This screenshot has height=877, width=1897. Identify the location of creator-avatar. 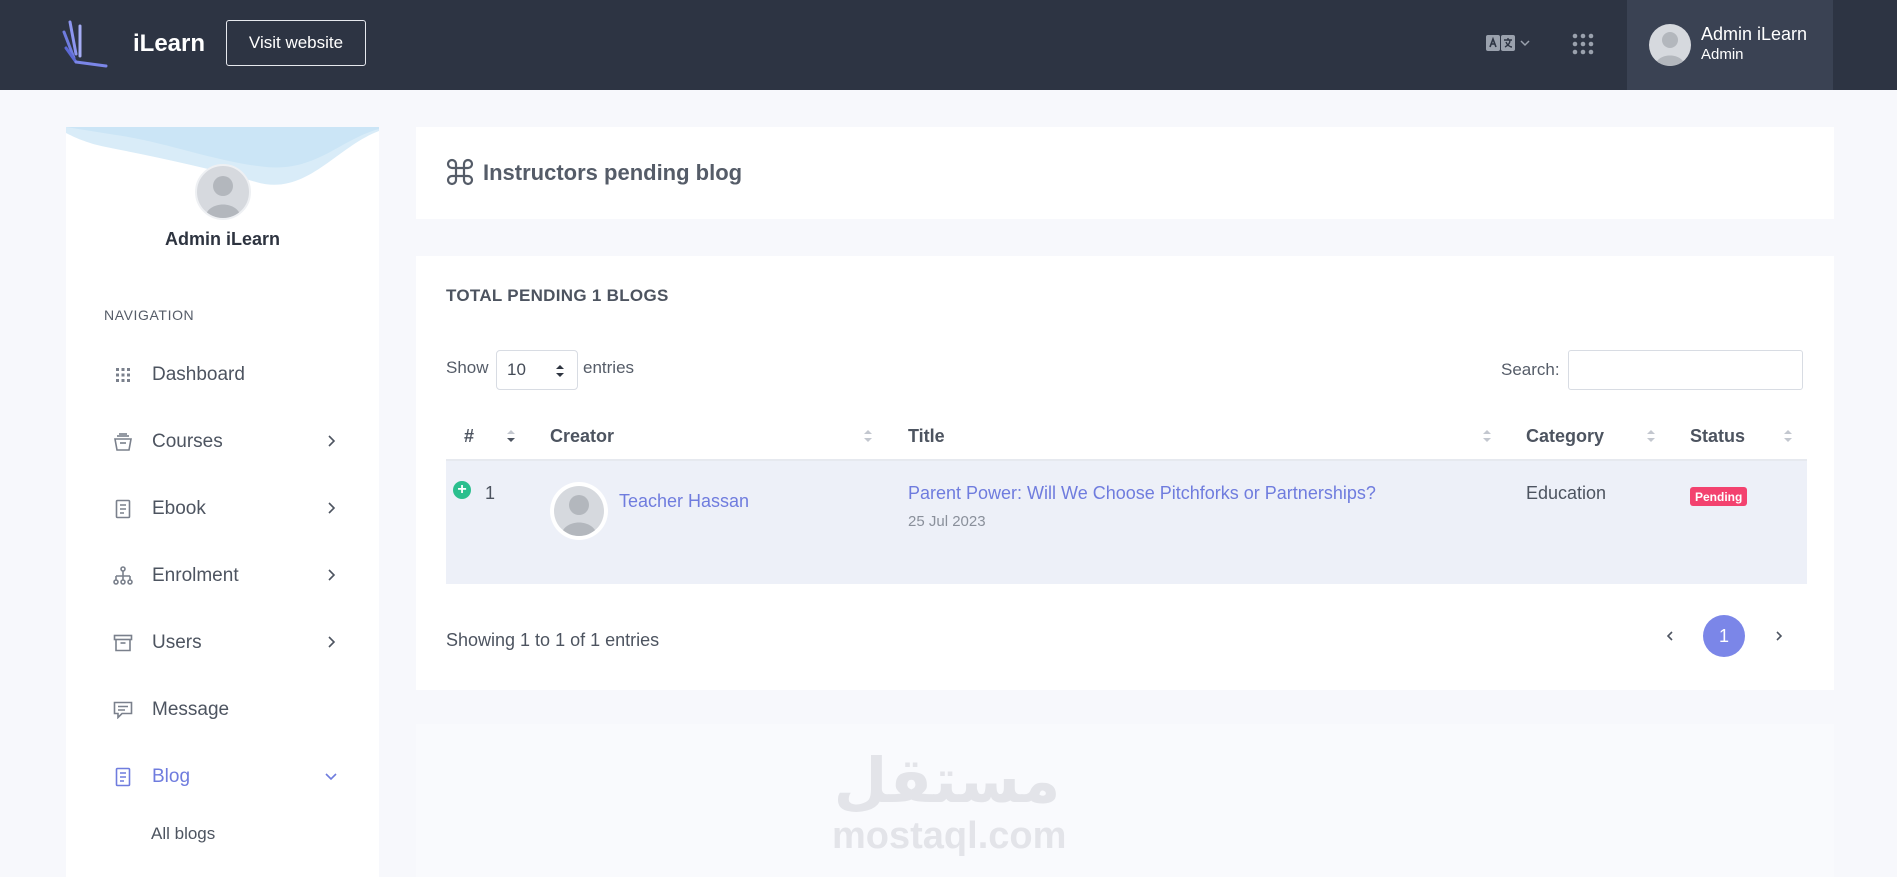
(579, 511).